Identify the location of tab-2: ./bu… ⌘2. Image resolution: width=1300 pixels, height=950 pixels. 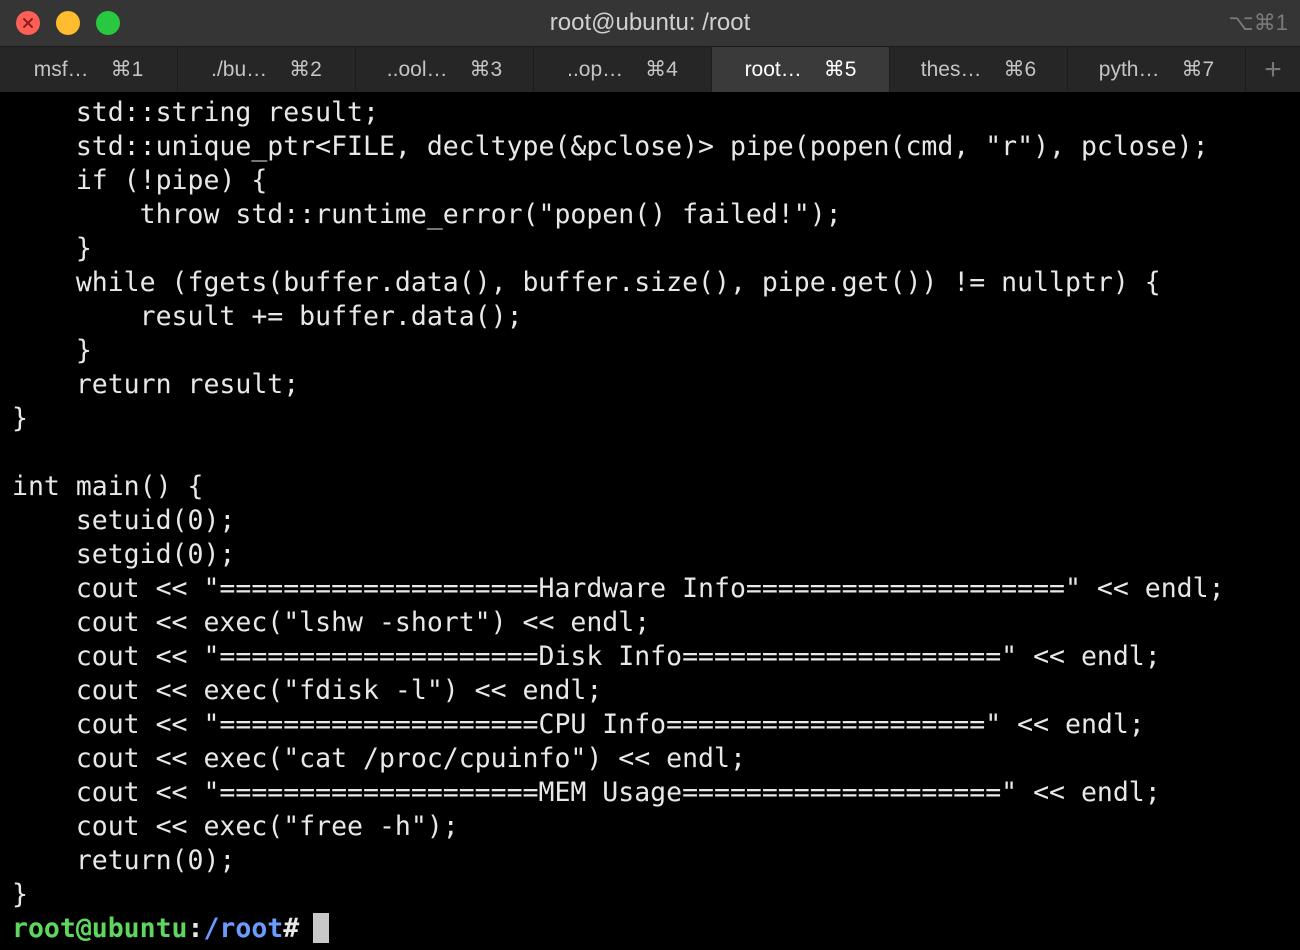
(267, 69).